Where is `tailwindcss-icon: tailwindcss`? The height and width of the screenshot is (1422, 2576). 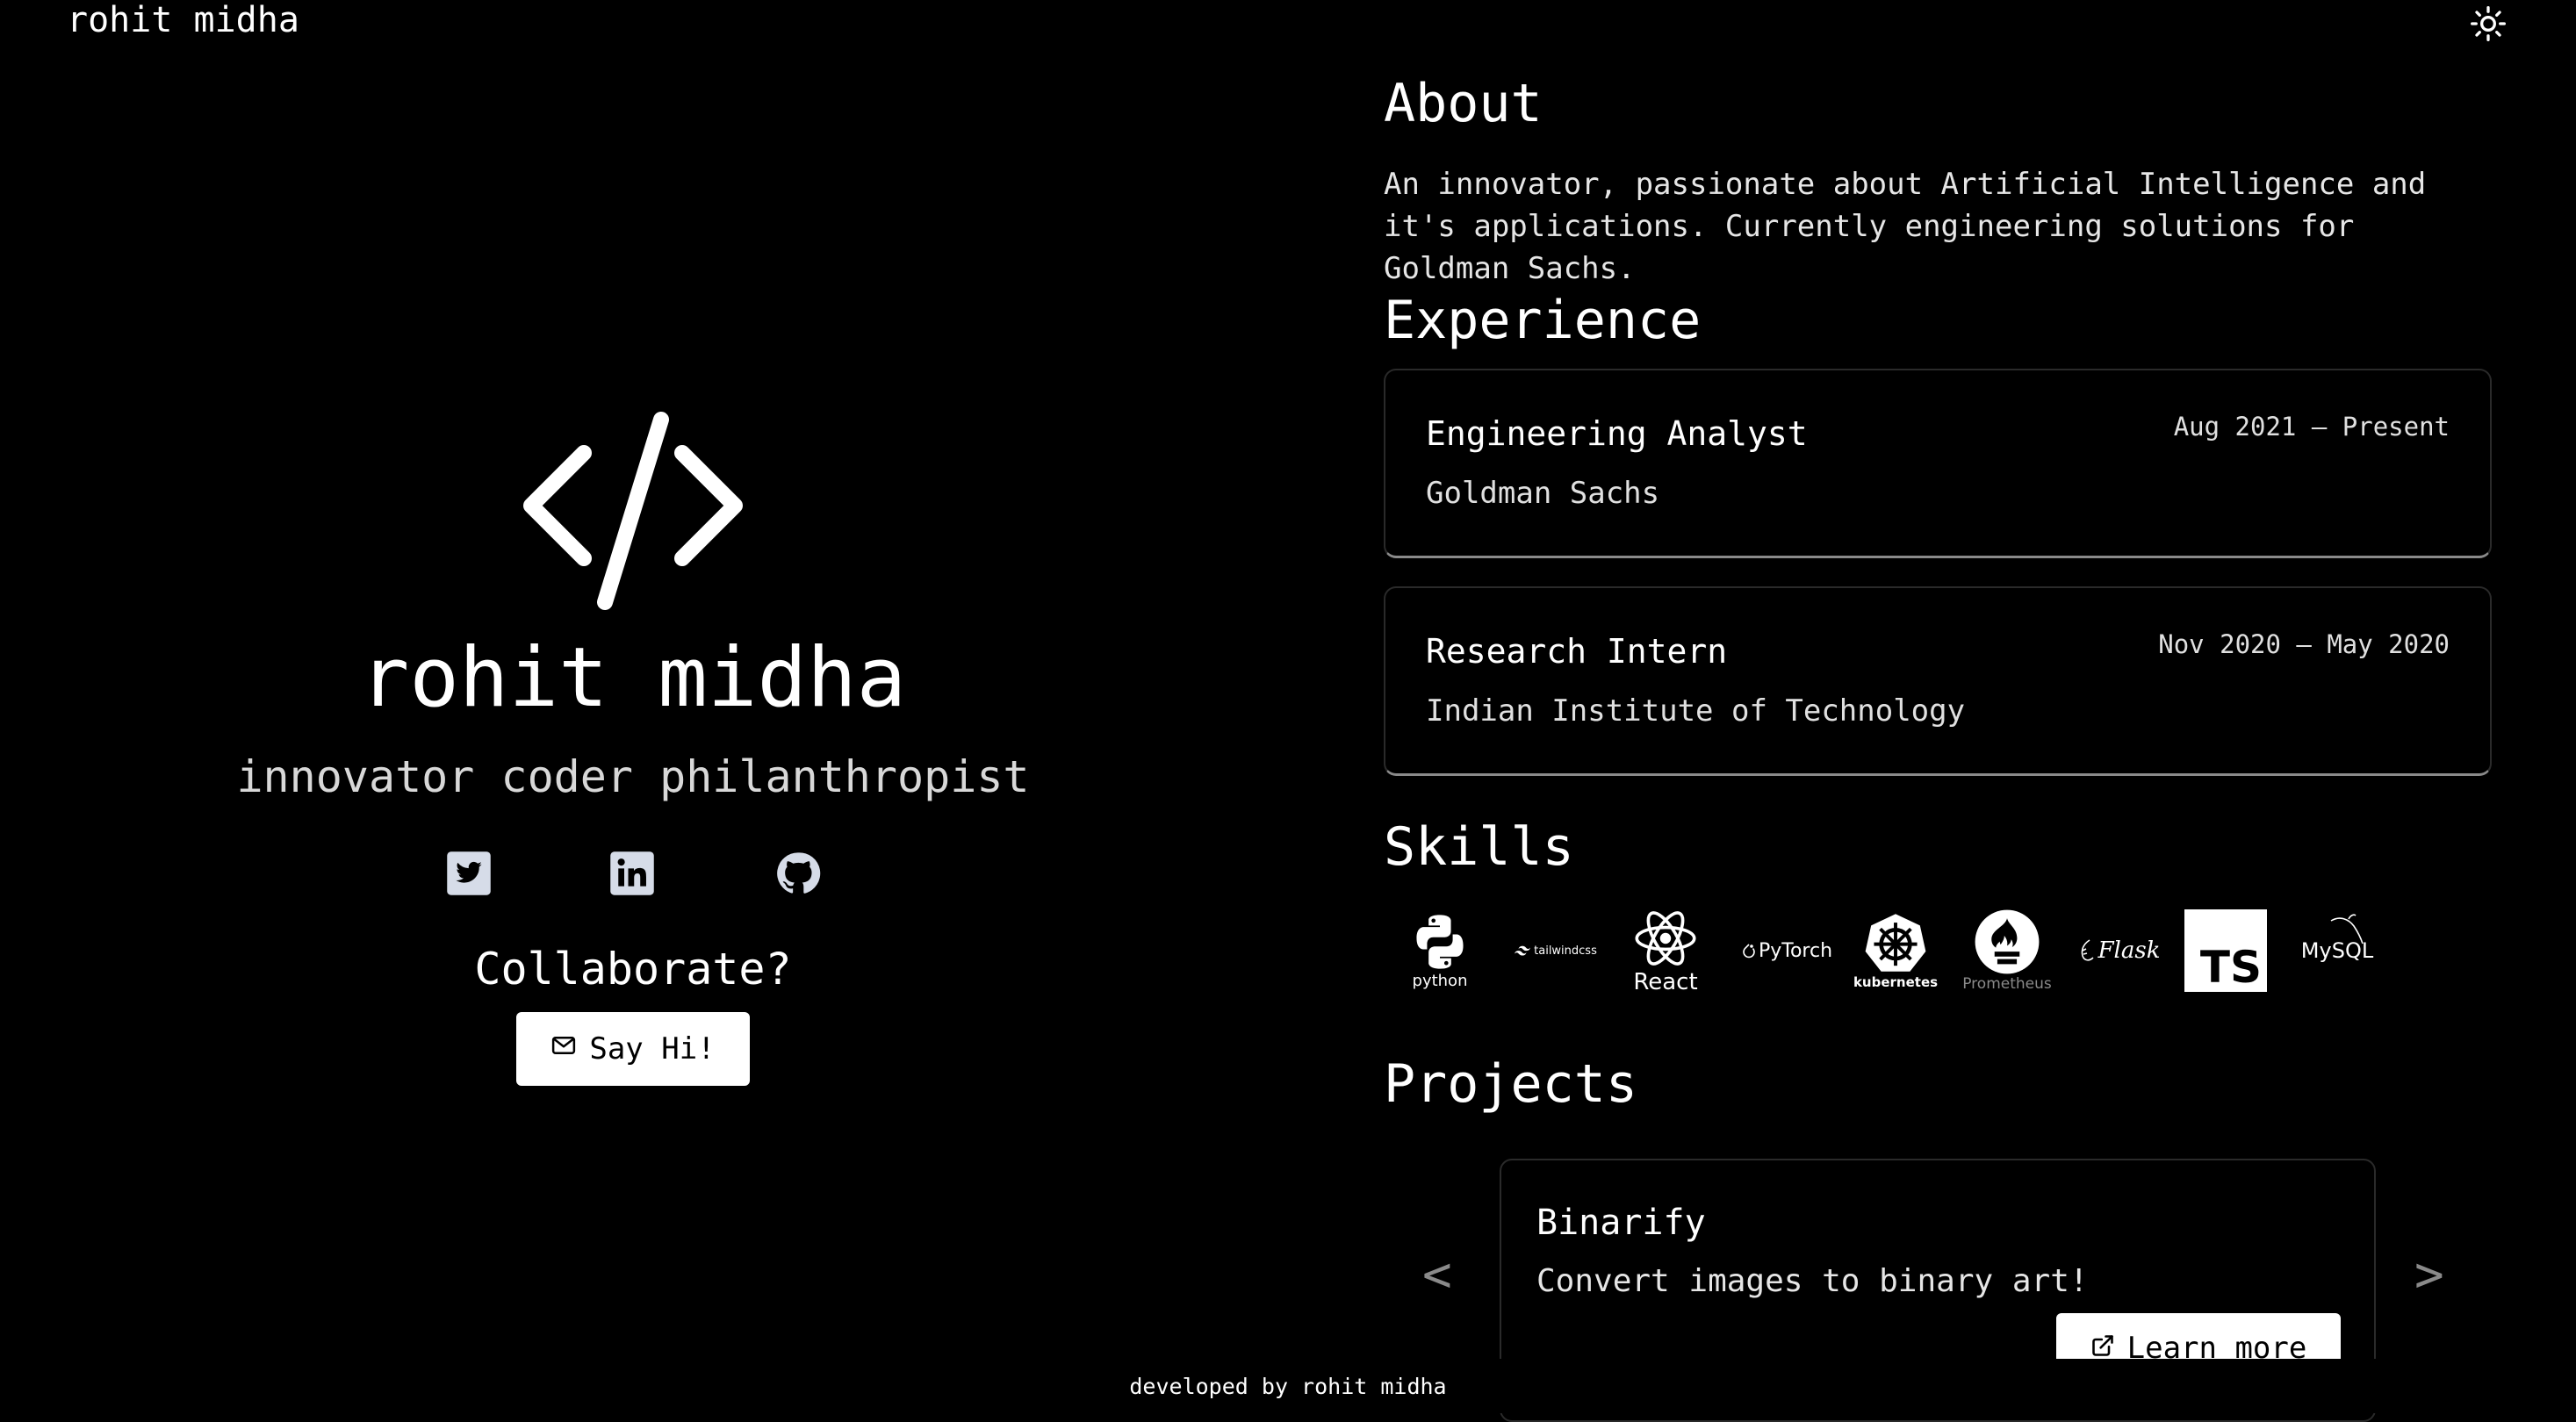 tailwindcss-icon: tailwindcss is located at coordinates (1555, 950).